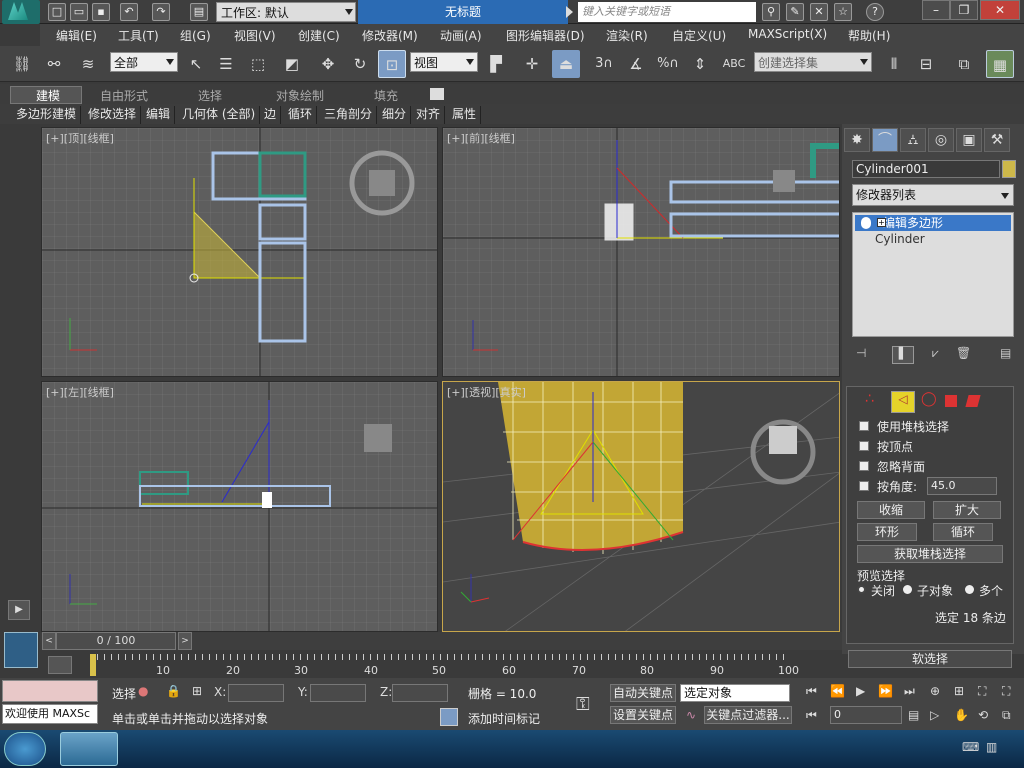  I want to click on ribbon-sub-edit: 编辑, so click(159, 115).